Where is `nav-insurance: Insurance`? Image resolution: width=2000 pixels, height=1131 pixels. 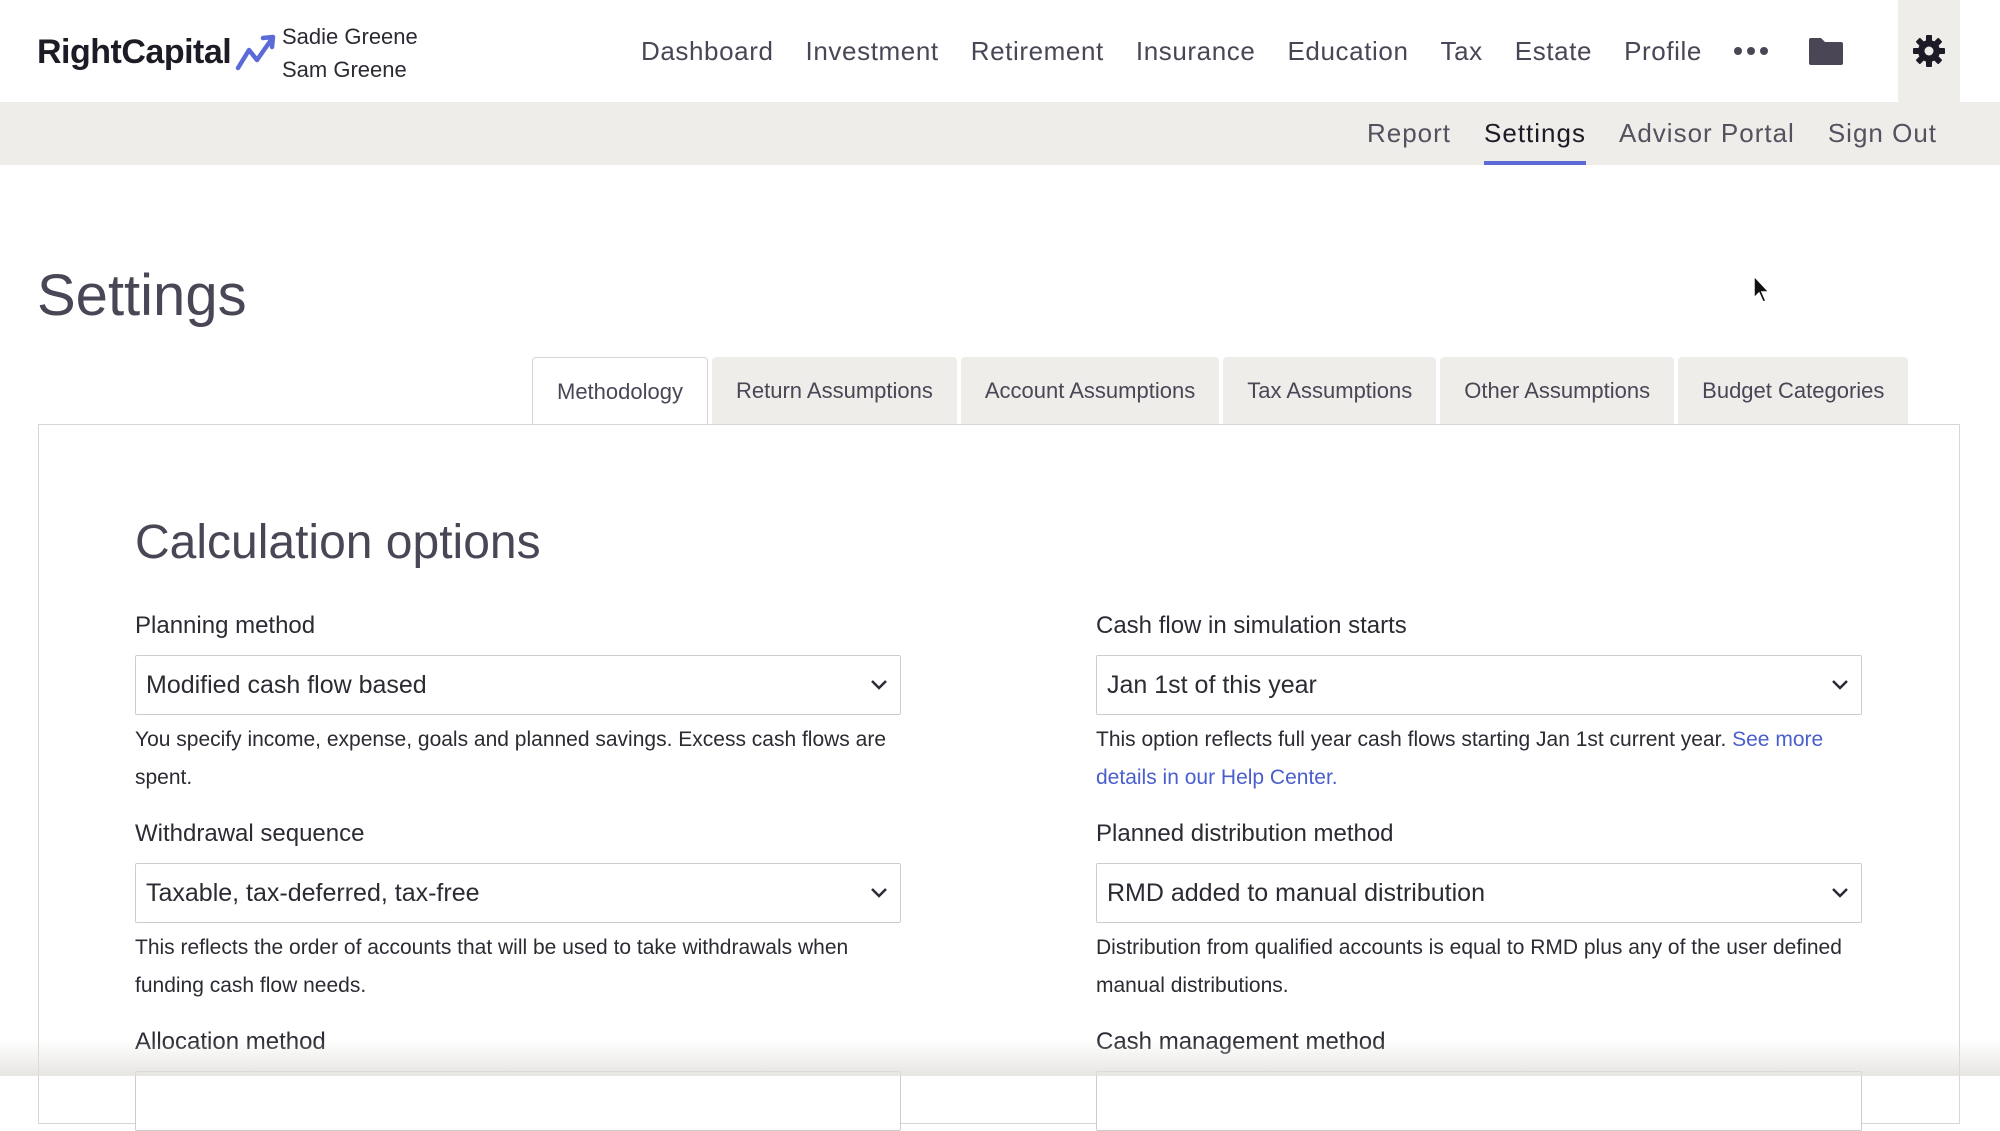
nav-insurance: Insurance is located at coordinates (1196, 51).